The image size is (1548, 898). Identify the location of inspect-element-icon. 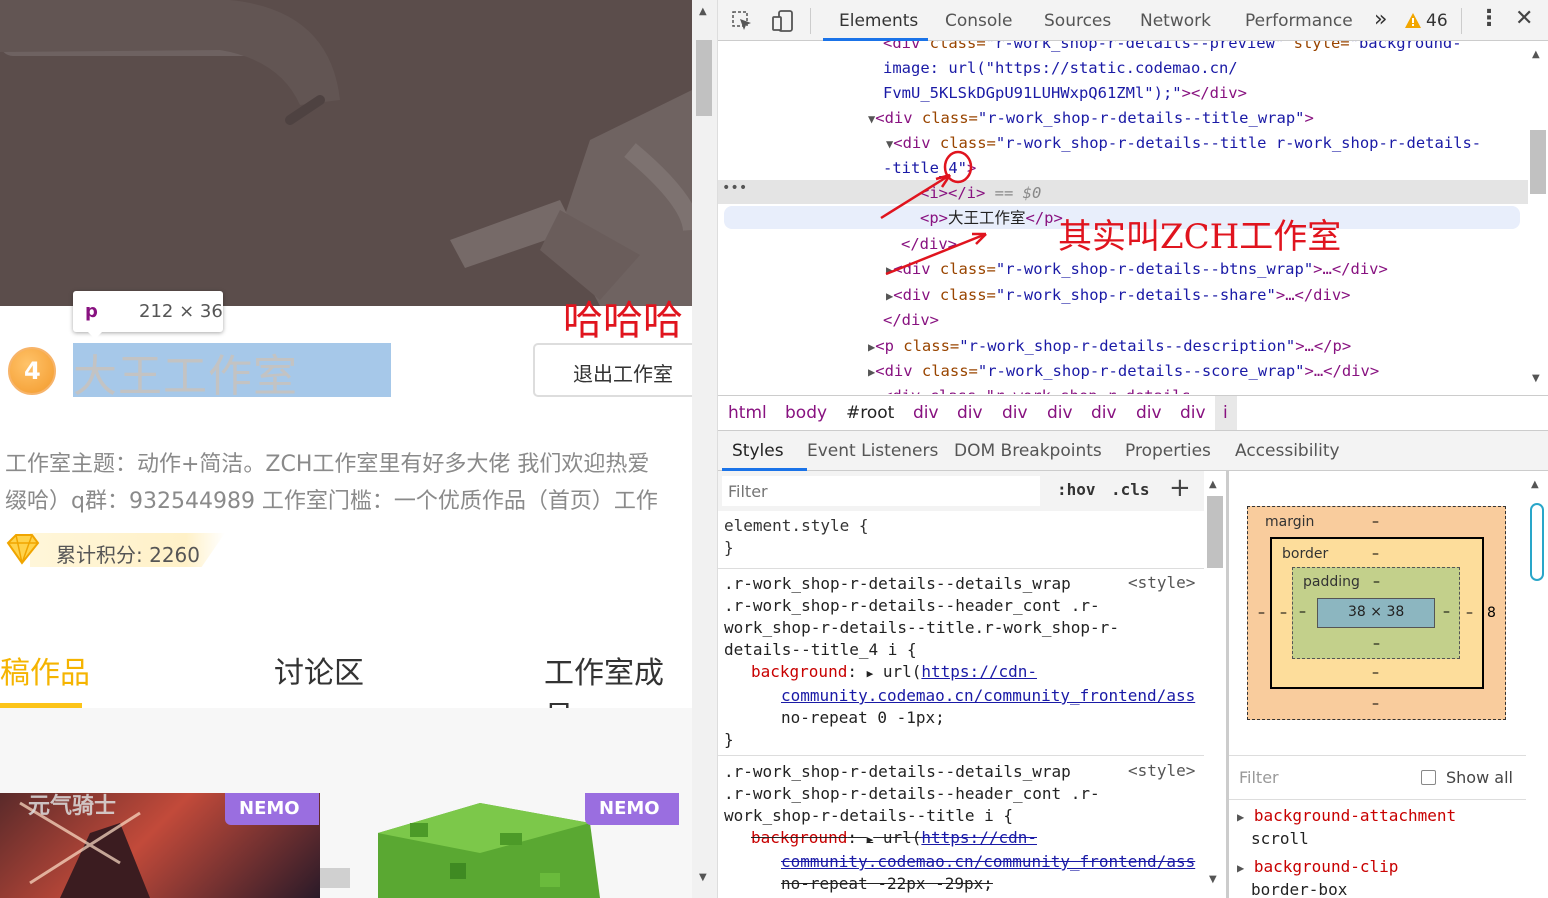
(742, 21).